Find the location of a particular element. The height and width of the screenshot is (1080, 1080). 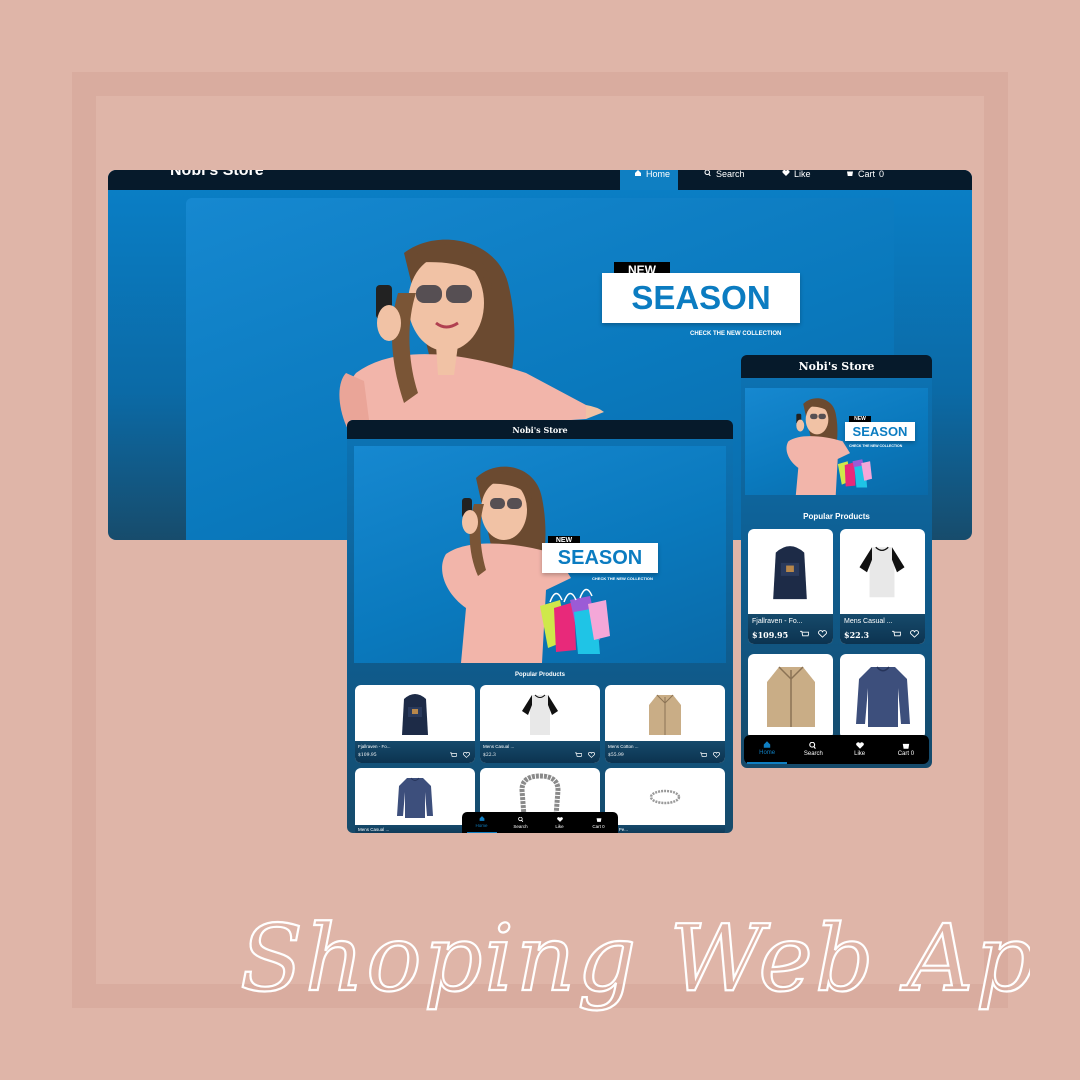

phone-store-title: Nobi's Store is located at coordinates (837, 366).